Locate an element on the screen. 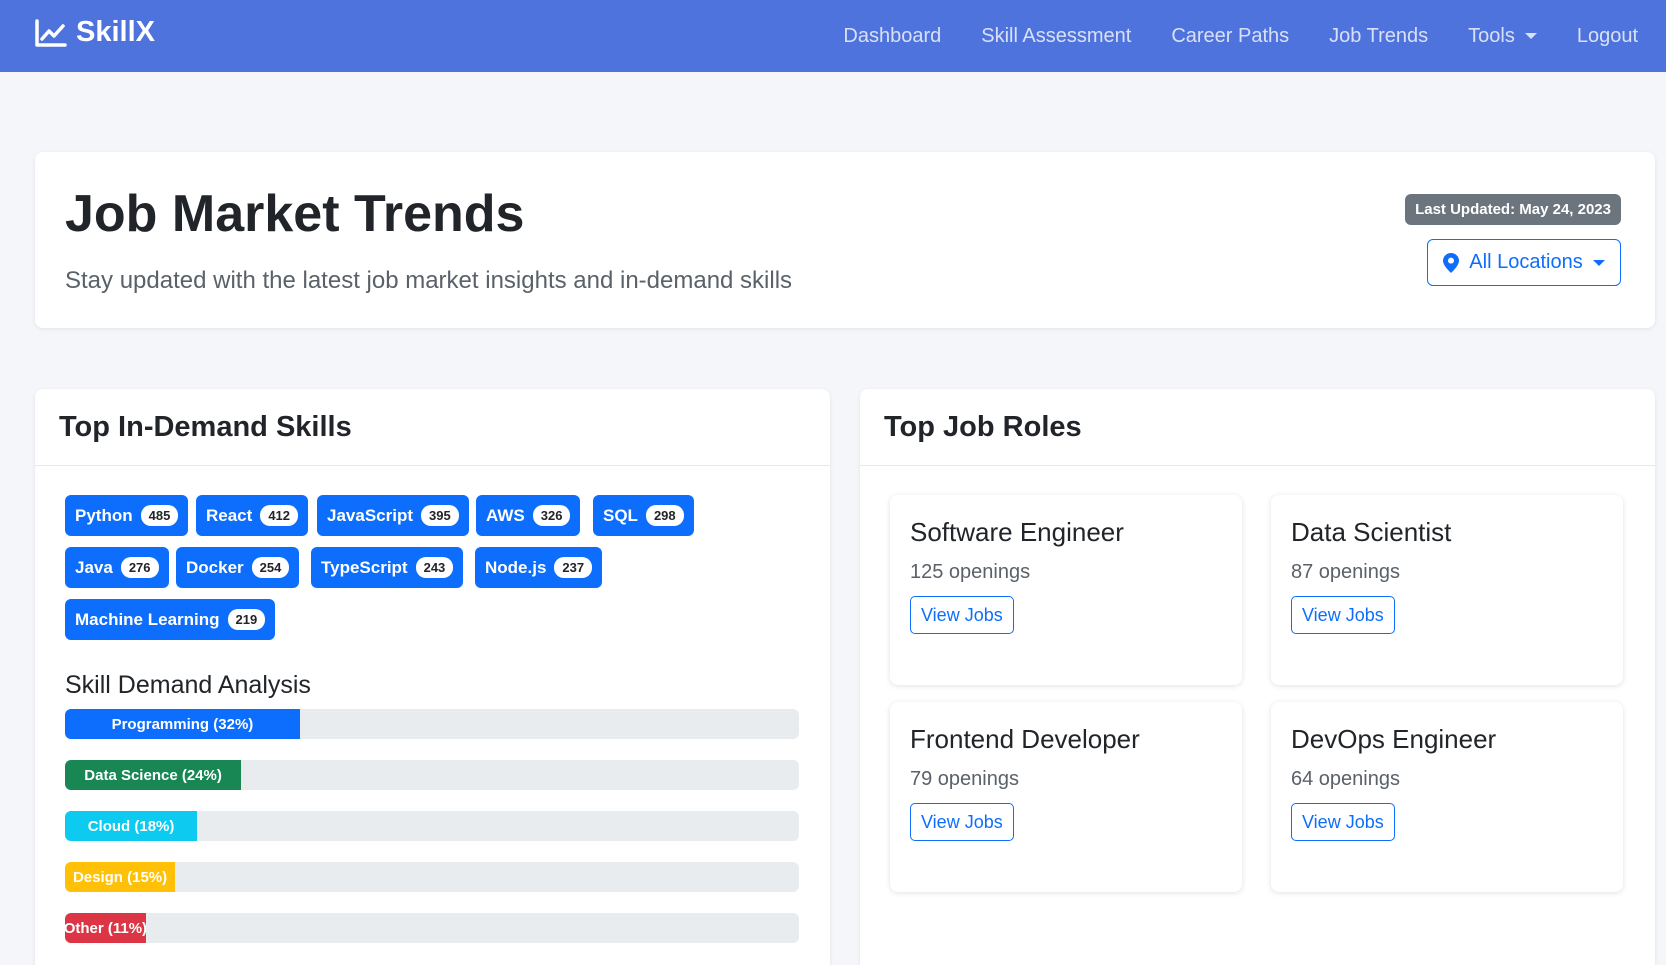 The height and width of the screenshot is (965, 1666). skill-count-badge: 485 is located at coordinates (159, 515).